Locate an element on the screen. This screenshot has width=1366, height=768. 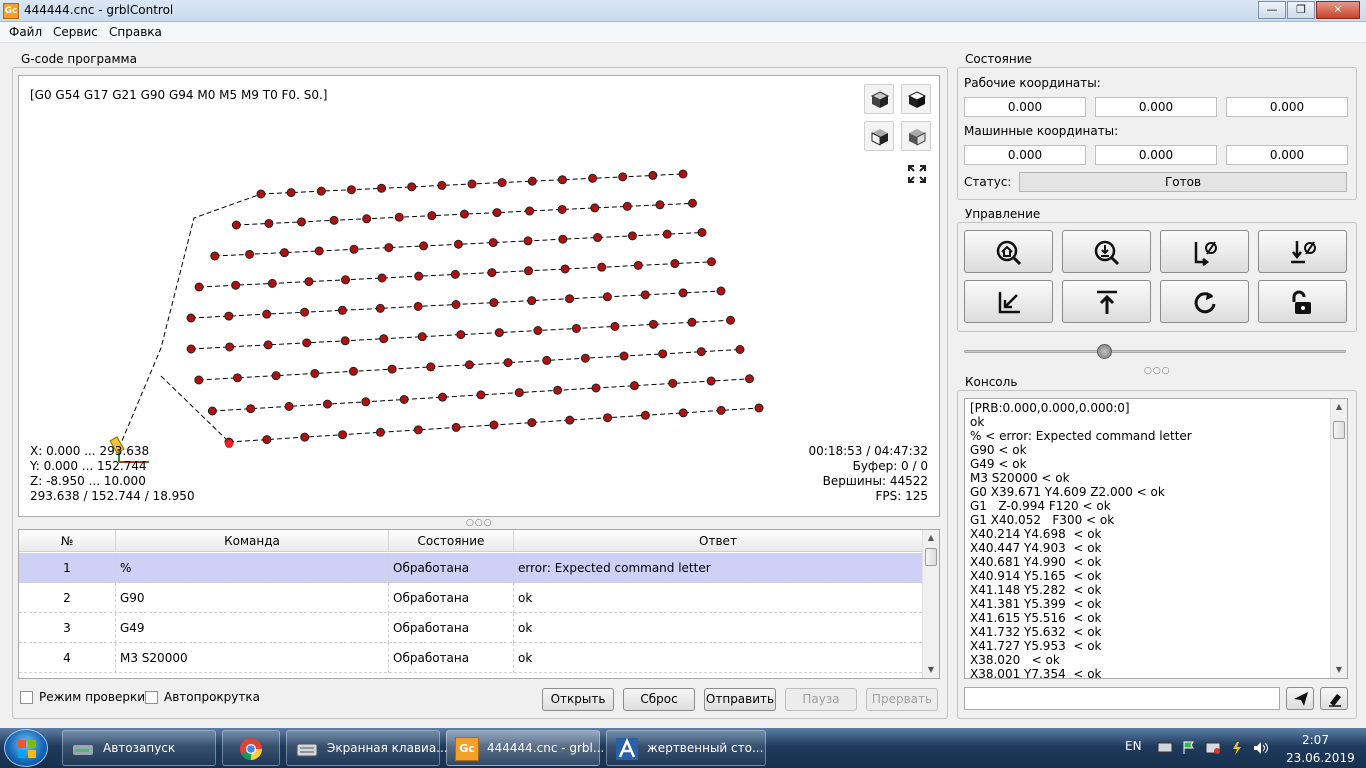
table-row: 4 M3 S20000 Обработана ok is located at coordinates (470, 658).